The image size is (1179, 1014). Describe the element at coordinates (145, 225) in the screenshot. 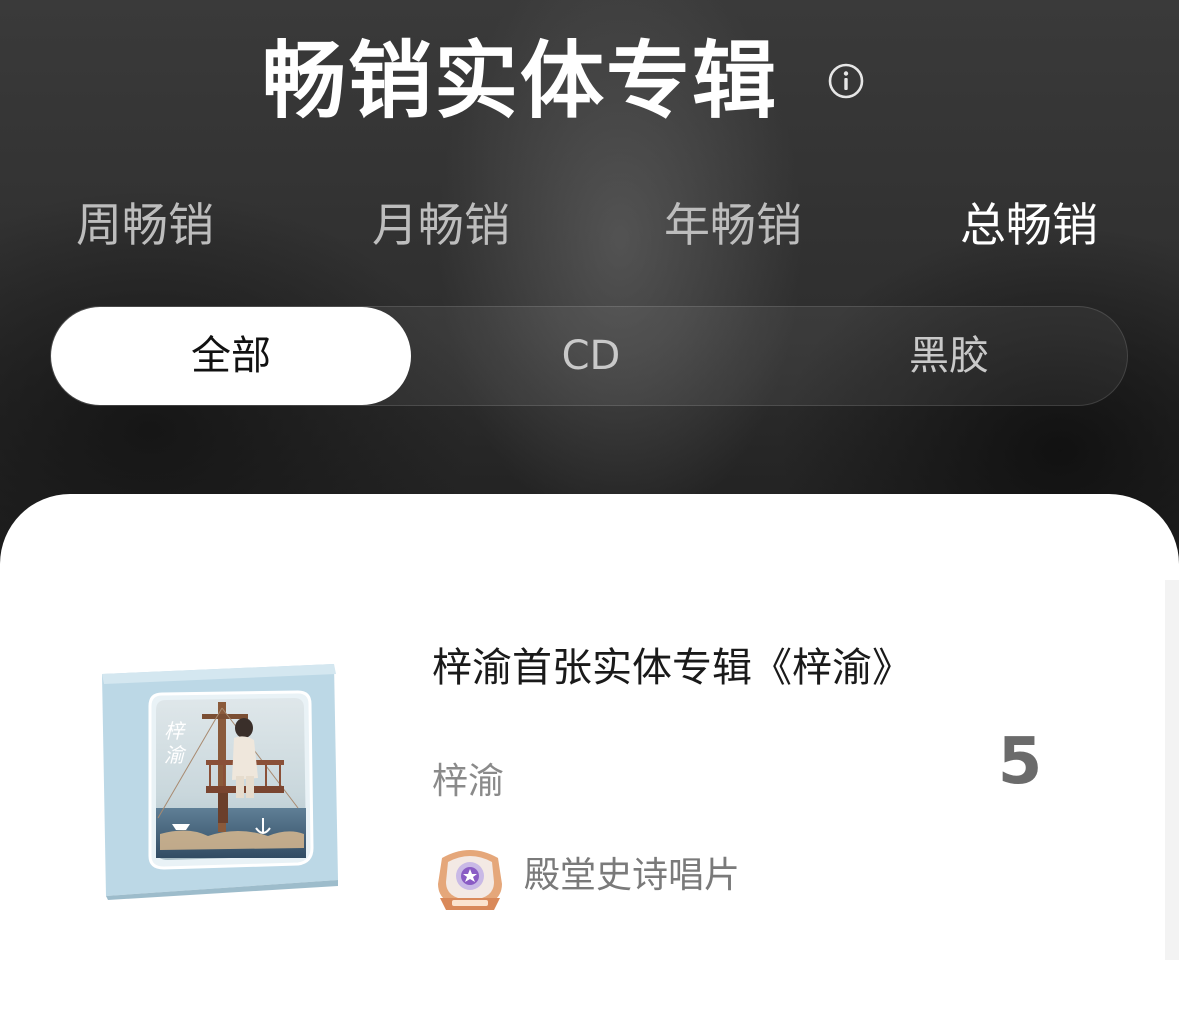

I see `tab-weekly: 周畅销` at that location.